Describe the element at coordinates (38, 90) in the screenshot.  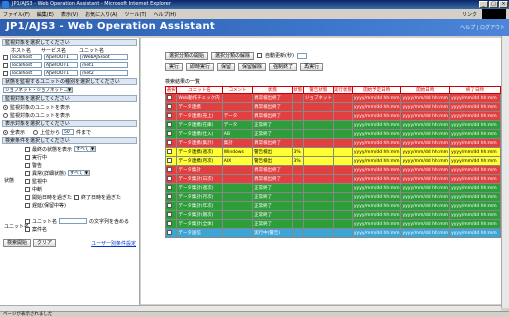
I see `unit-kind-select: ジョブネット・ジョブネットコネクタ` at that location.